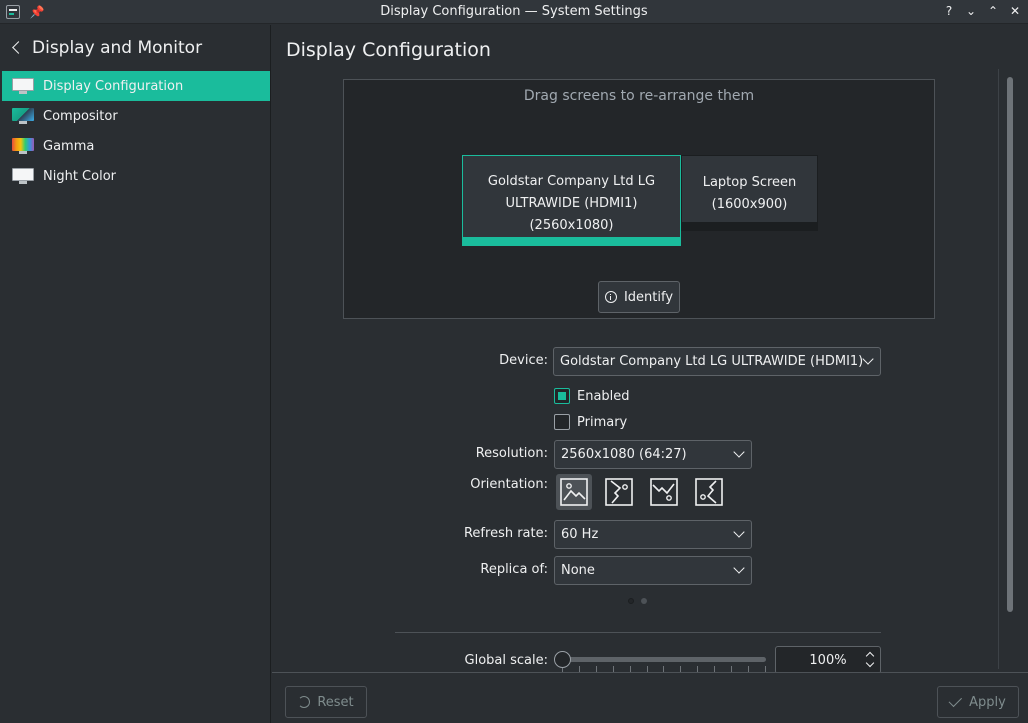 This screenshot has width=1028, height=723. What do you see at coordinates (653, 570) in the screenshot?
I see `replica-select: None` at bounding box center [653, 570].